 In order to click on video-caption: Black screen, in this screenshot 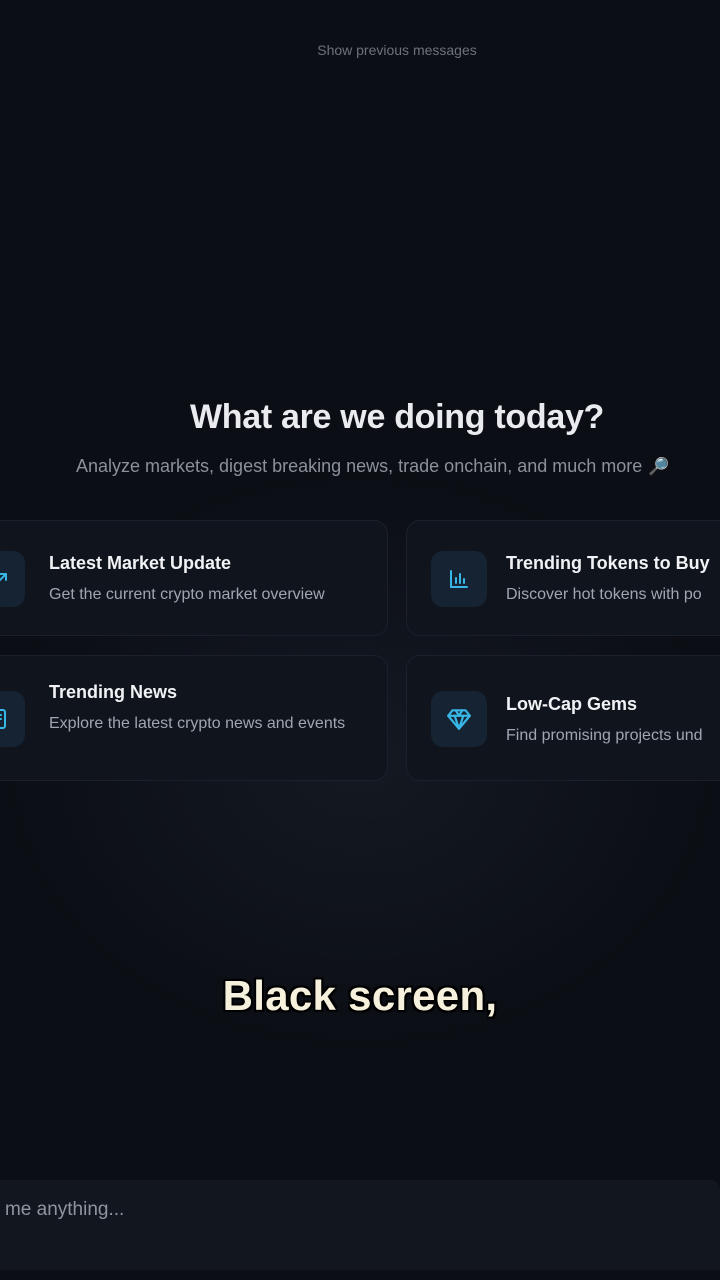, I will do `click(360, 995)`.